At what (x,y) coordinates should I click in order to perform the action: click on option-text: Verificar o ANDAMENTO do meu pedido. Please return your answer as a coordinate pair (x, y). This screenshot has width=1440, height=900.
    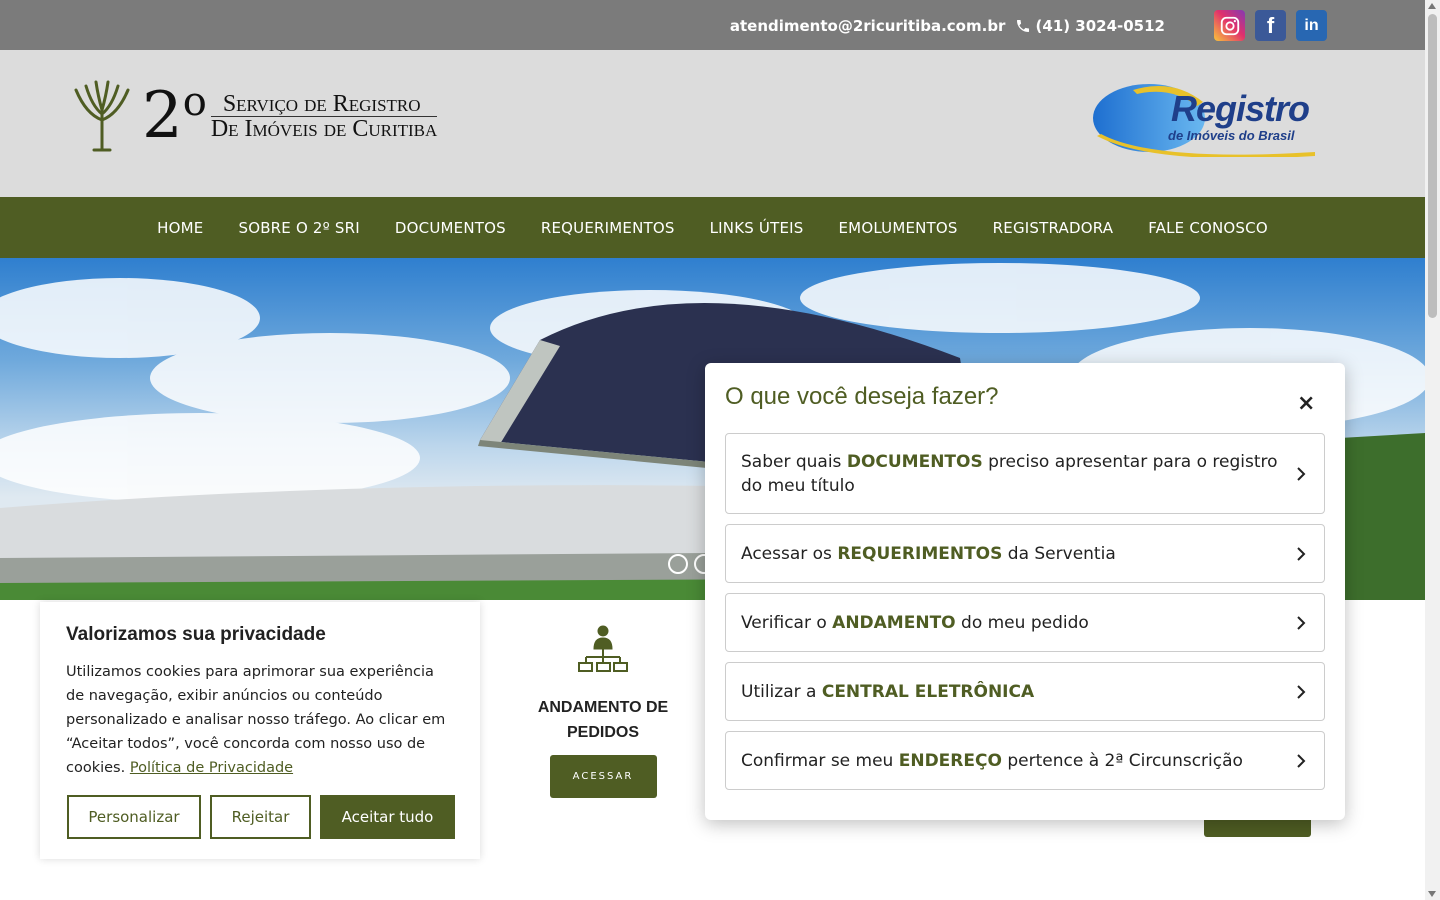
    Looking at the image, I should click on (915, 623).